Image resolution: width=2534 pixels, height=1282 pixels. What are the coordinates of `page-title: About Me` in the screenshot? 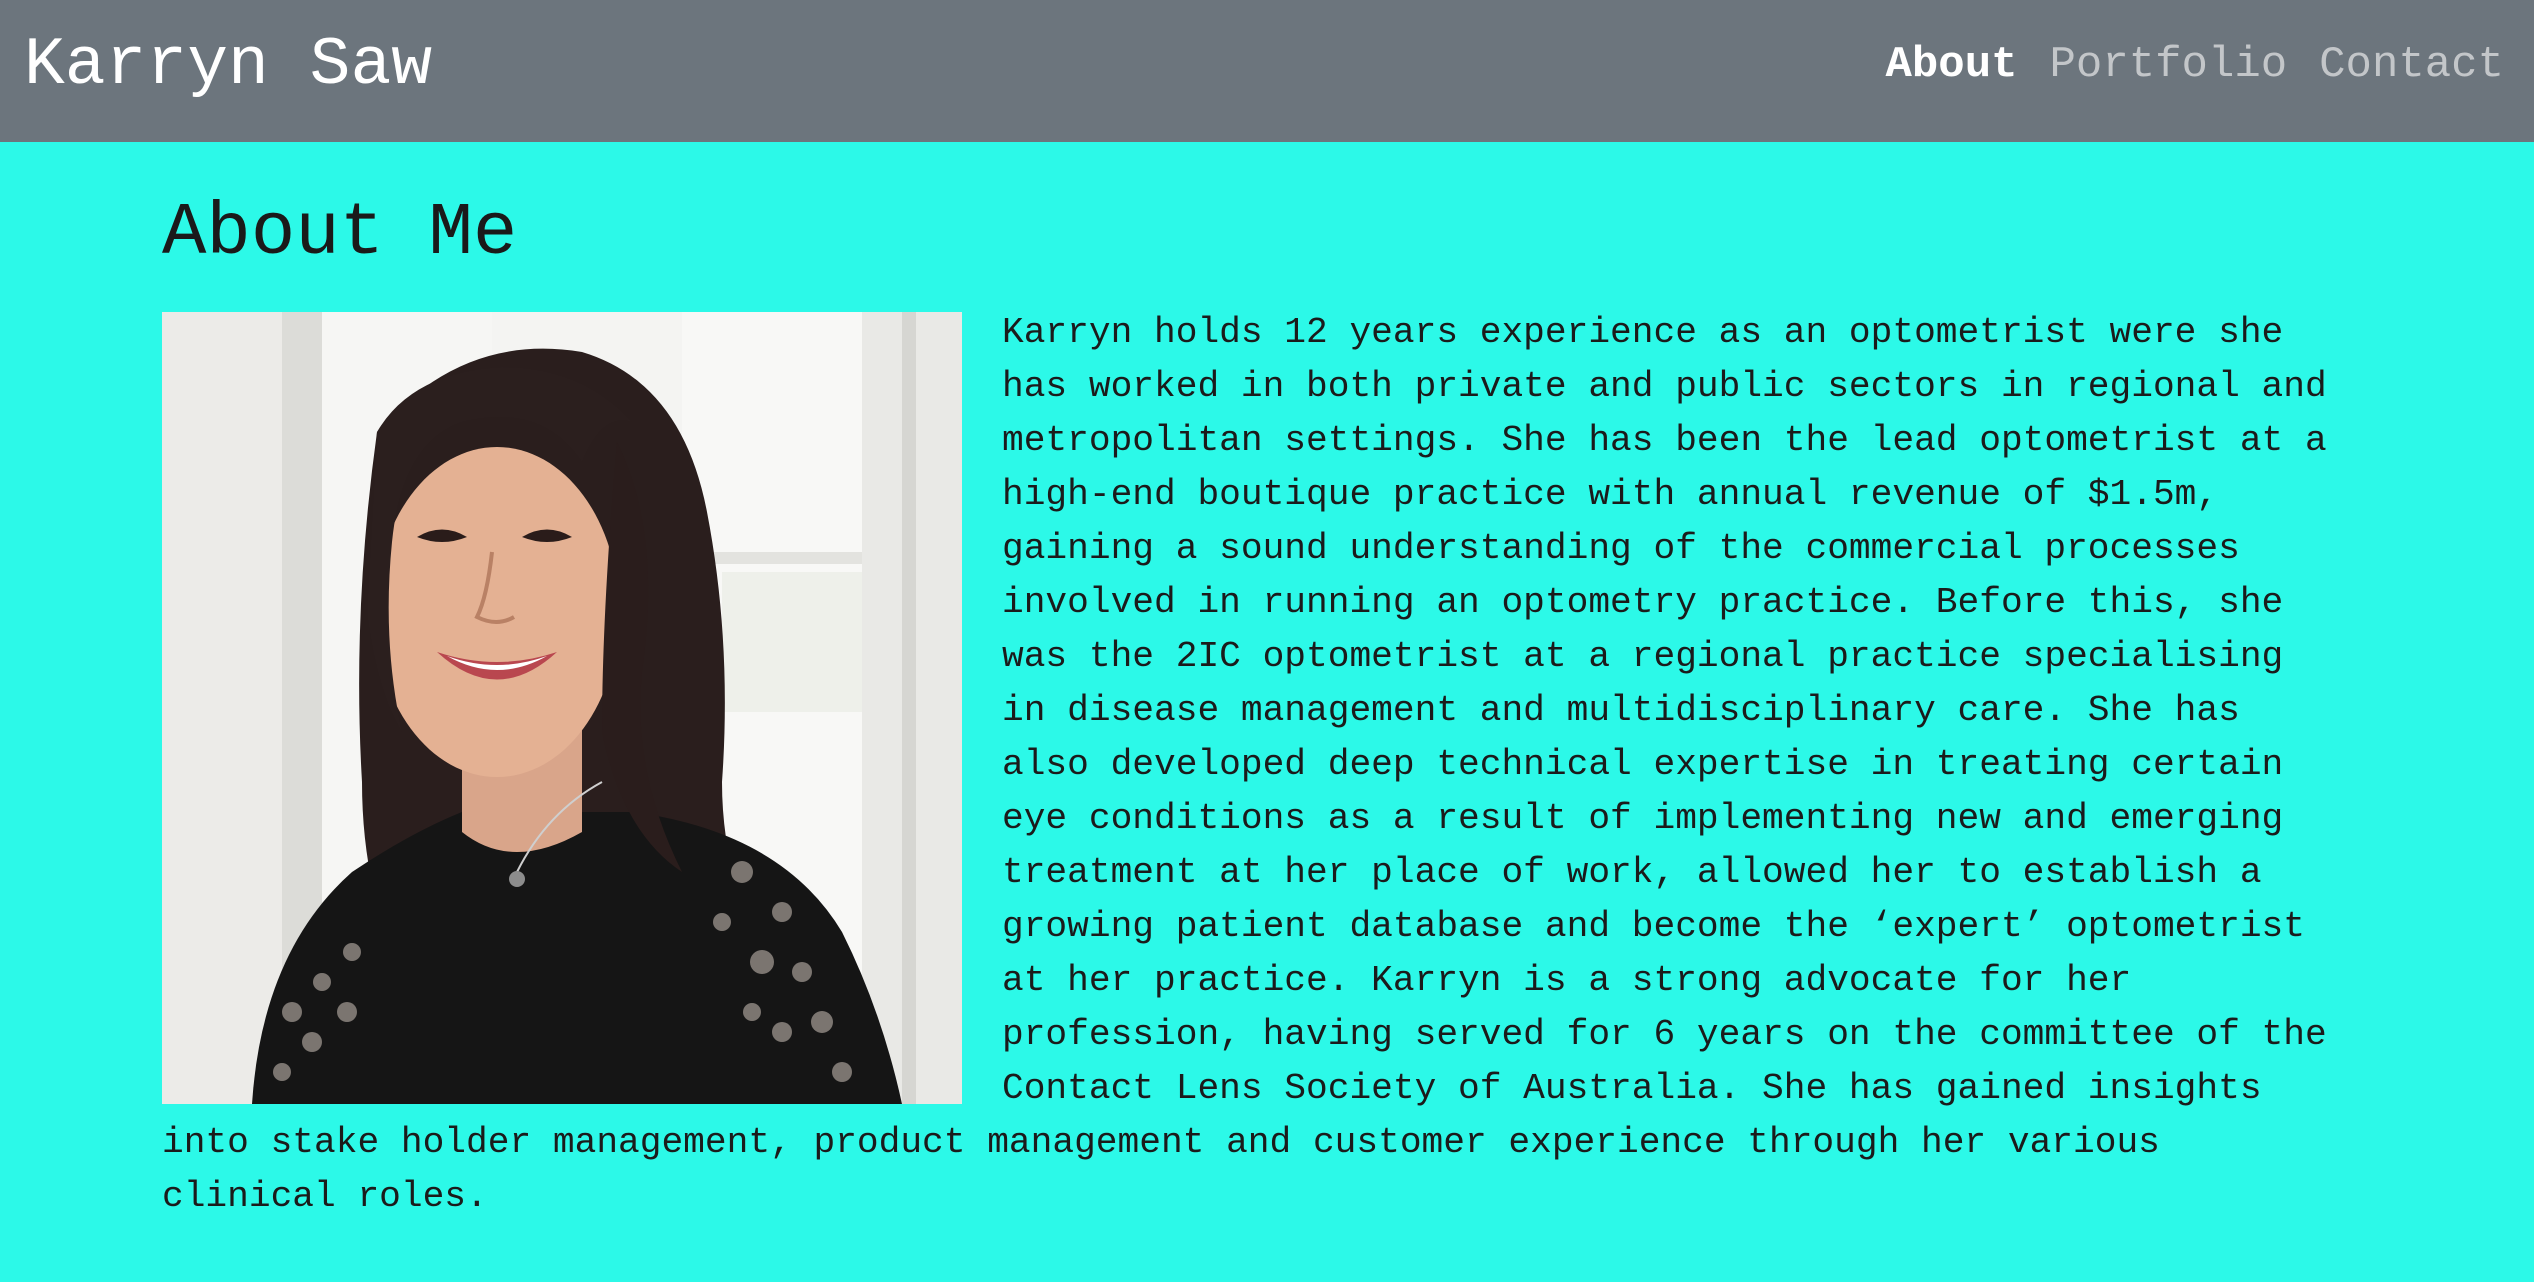 It's located at (340, 234).